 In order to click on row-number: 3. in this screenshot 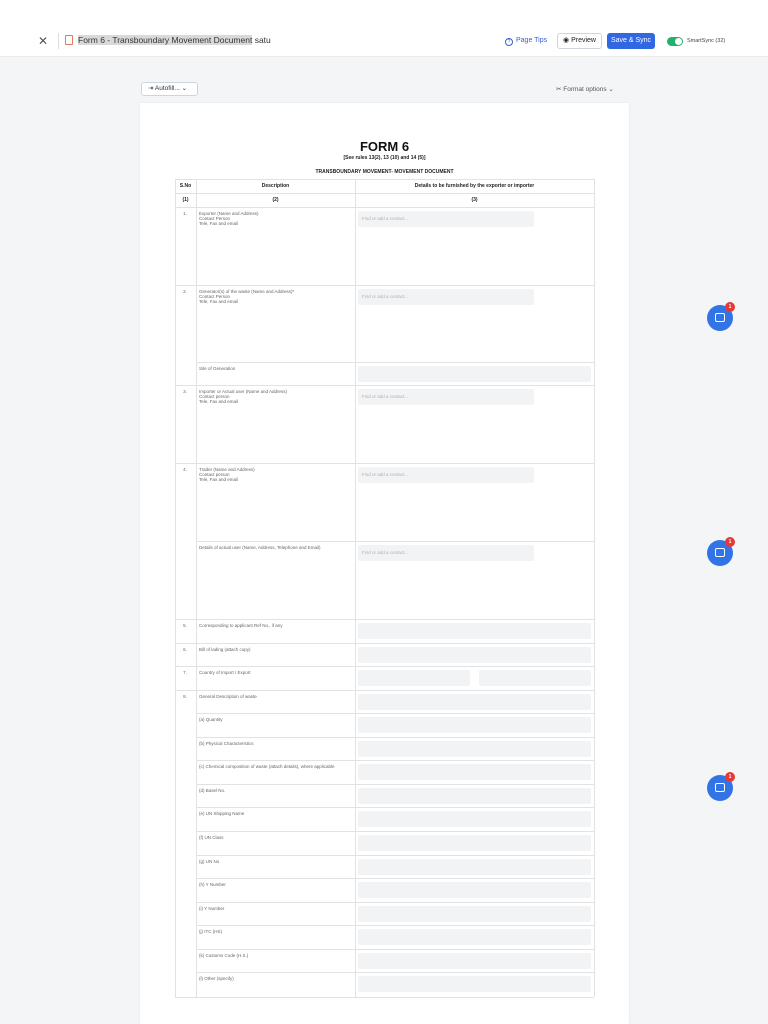, I will do `click(185, 391)`.